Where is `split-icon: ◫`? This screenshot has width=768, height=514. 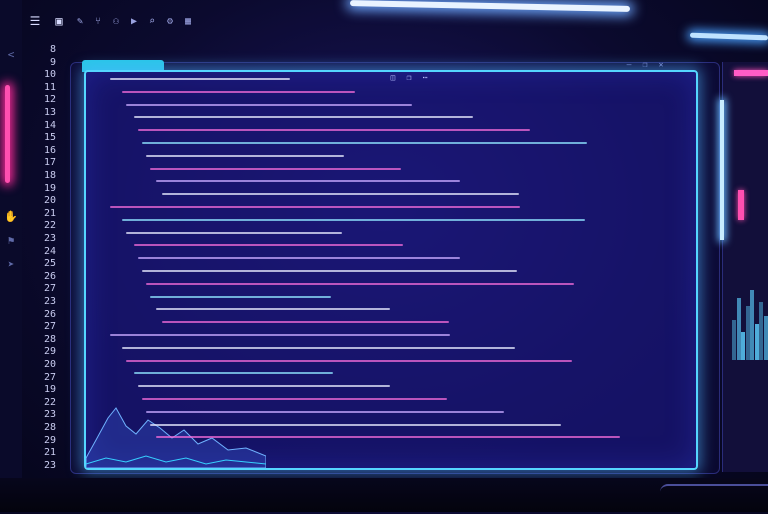
split-icon: ◫ is located at coordinates (393, 77).